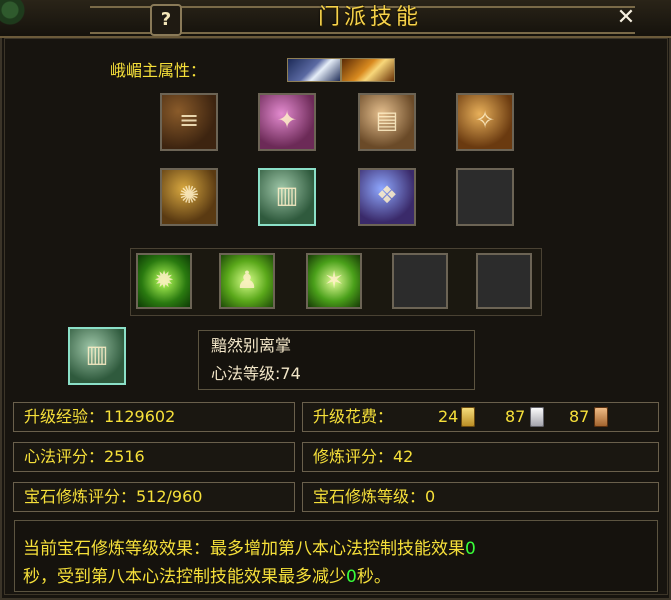 Image resolution: width=671 pixels, height=600 pixels. I want to click on copper-ingot-icon, so click(601, 417).